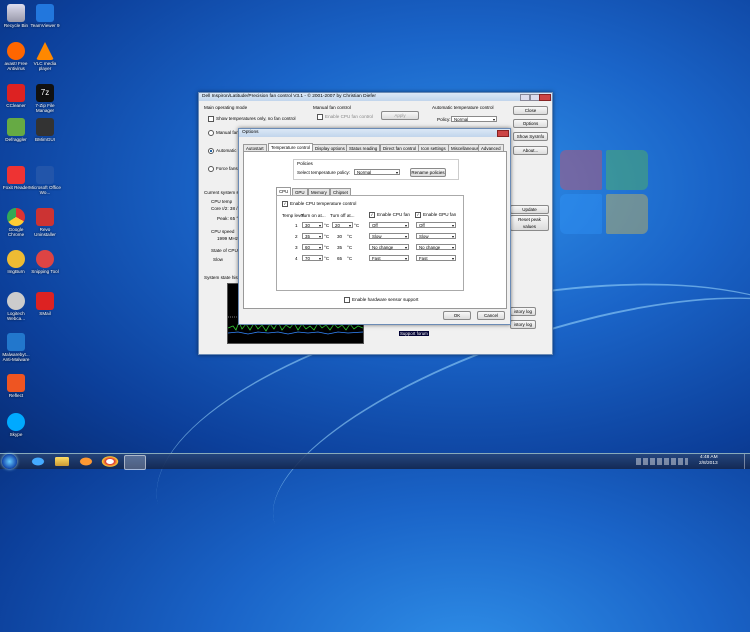 The height and width of the screenshot is (632, 750). I want to click on show-temps-checkbox, so click(211, 119).